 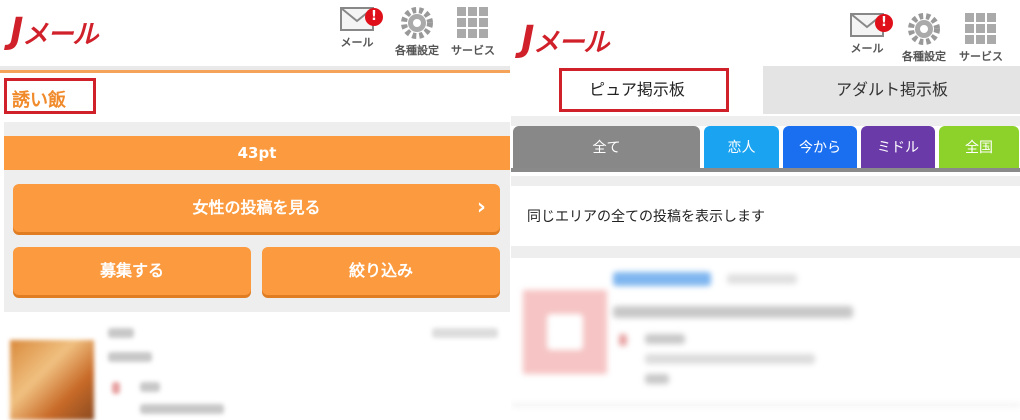 I want to click on chevron-right-icon: ›, so click(x=481, y=207).